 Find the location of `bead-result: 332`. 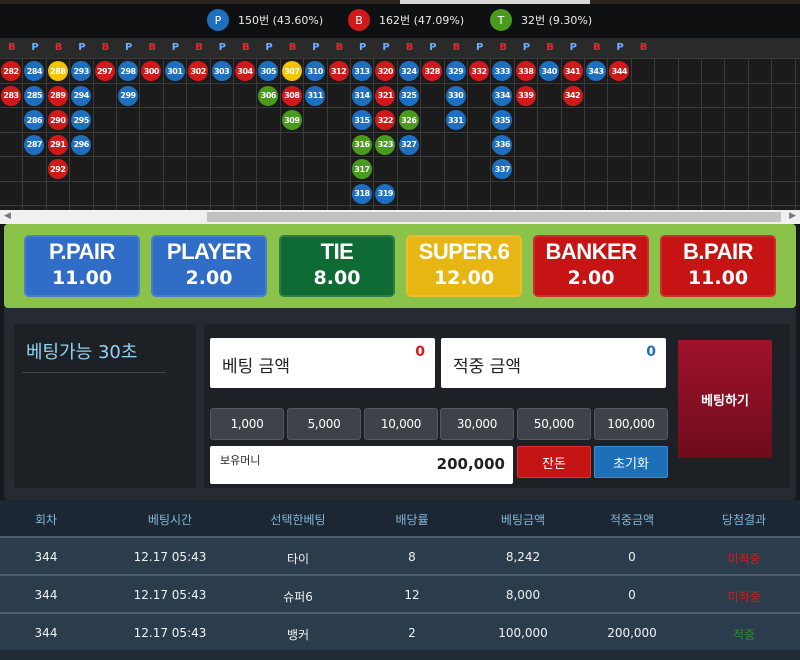

bead-result: 332 is located at coordinates (479, 71).